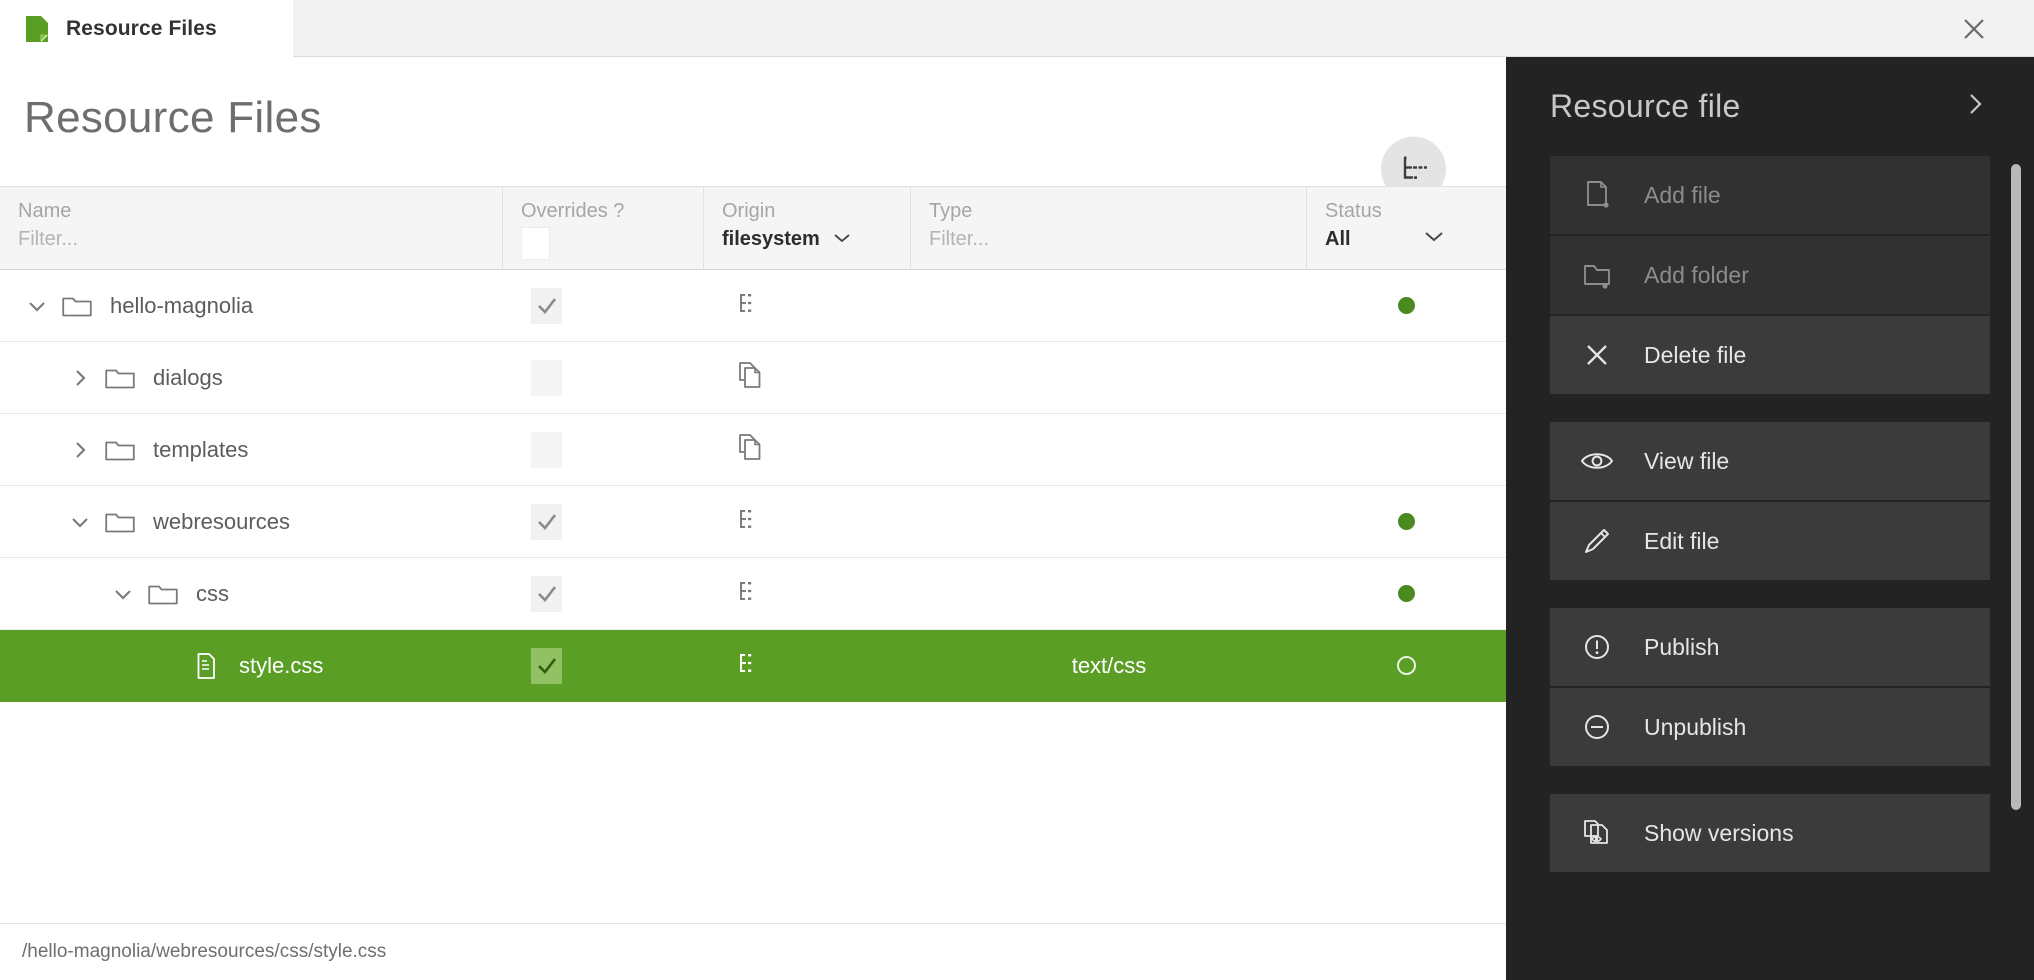  Describe the element at coordinates (1597, 541) in the screenshot. I see `pencil-icon` at that location.